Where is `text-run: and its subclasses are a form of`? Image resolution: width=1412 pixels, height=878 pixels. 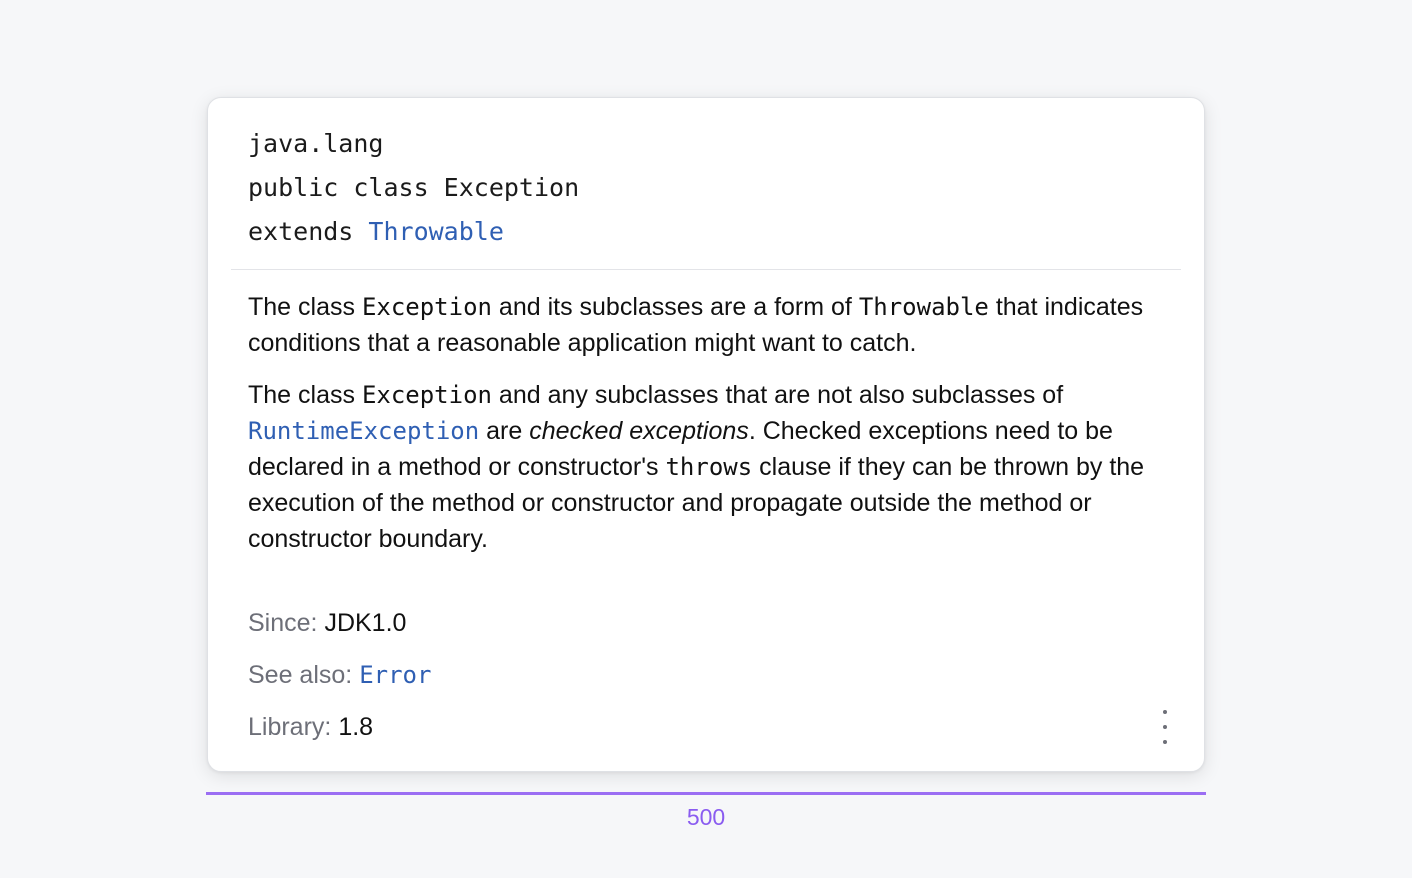
text-run: and its subclasses are a form of is located at coordinates (675, 307).